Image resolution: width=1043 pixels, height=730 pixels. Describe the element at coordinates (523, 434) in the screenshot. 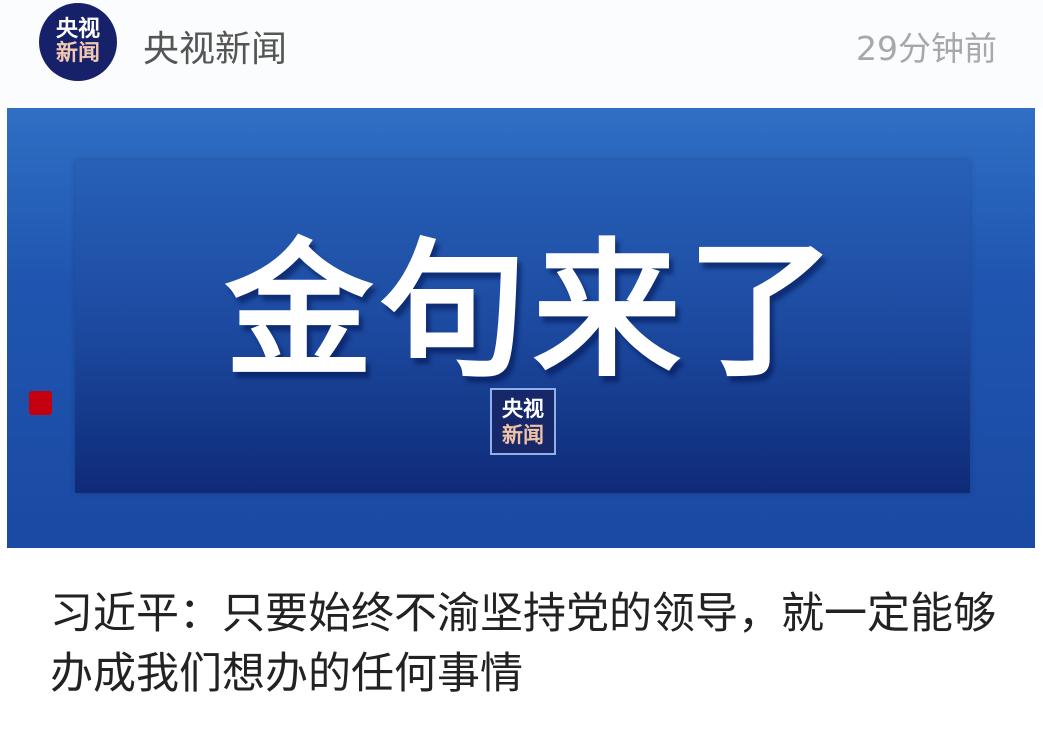

I see `banner-logo-bottom: 新闻` at that location.